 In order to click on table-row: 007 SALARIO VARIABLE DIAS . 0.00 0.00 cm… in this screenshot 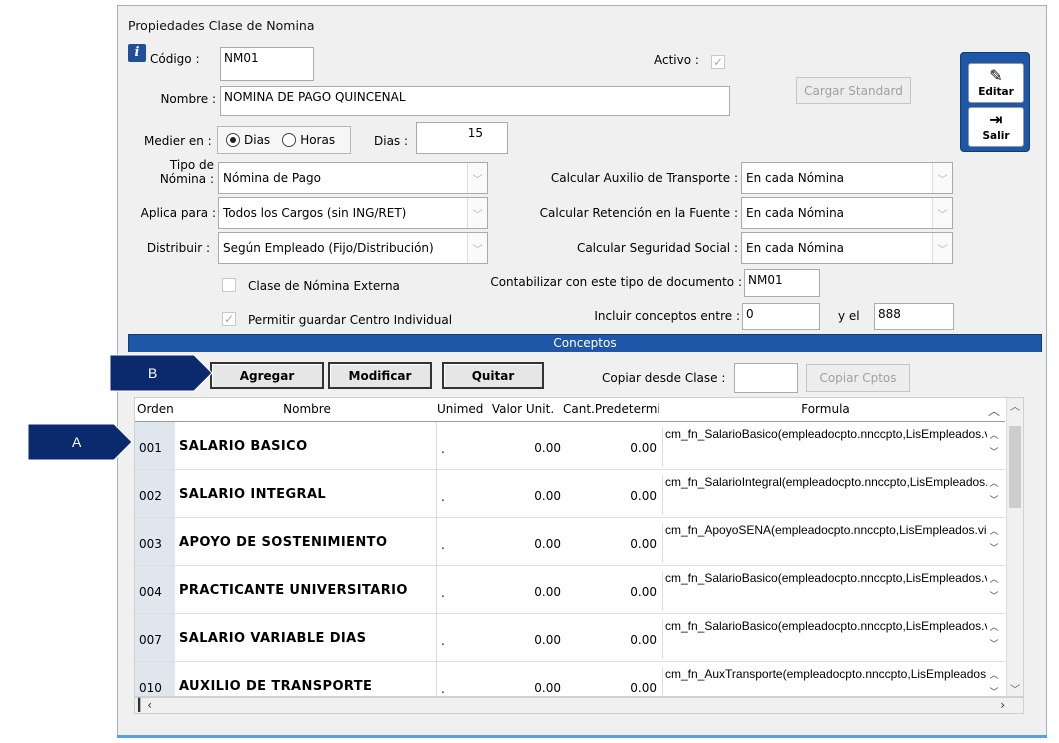, I will do `click(570, 638)`.